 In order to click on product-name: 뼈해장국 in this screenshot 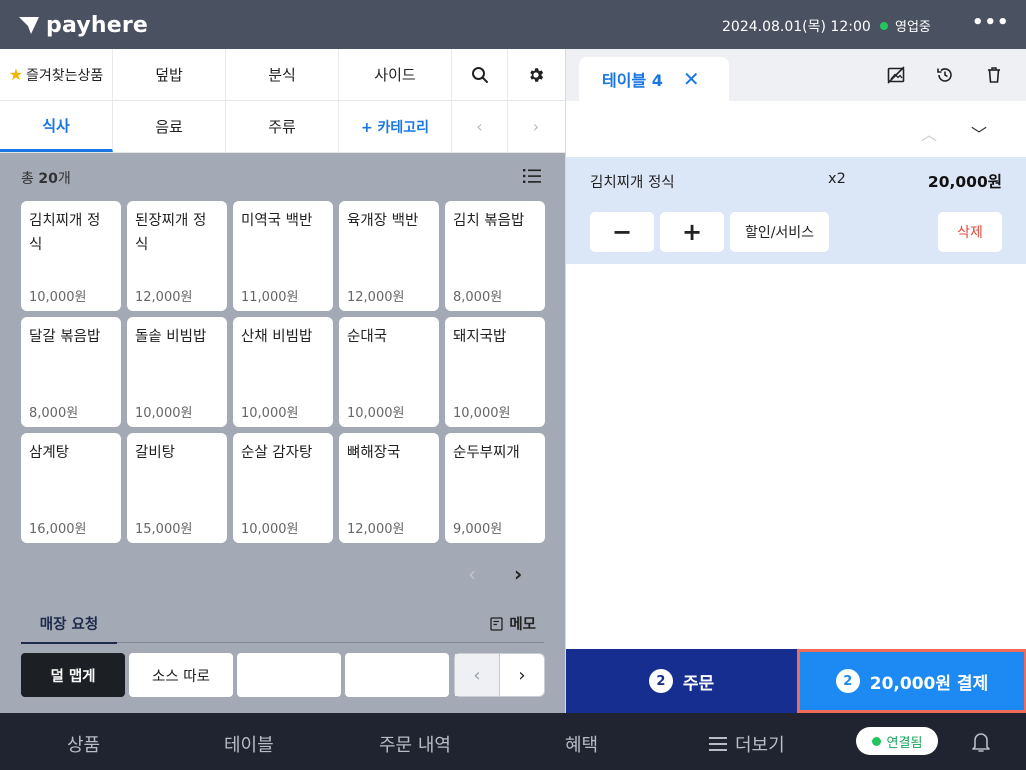, I will do `click(374, 453)`.